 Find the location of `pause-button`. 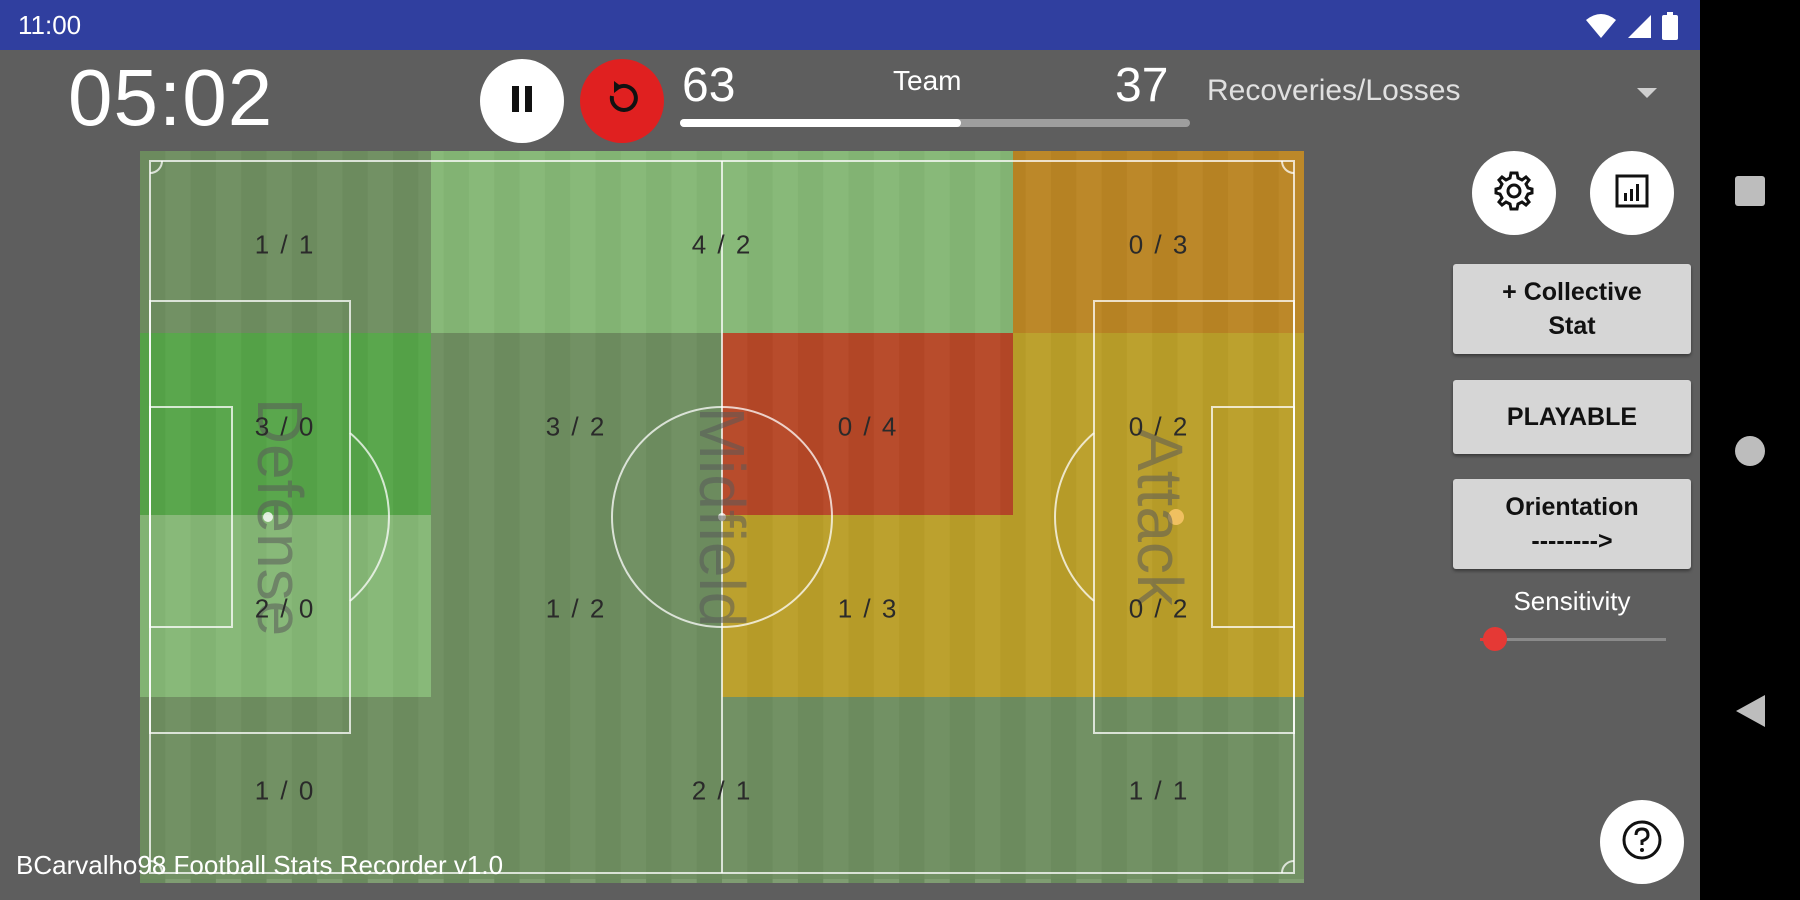

pause-button is located at coordinates (522, 101).